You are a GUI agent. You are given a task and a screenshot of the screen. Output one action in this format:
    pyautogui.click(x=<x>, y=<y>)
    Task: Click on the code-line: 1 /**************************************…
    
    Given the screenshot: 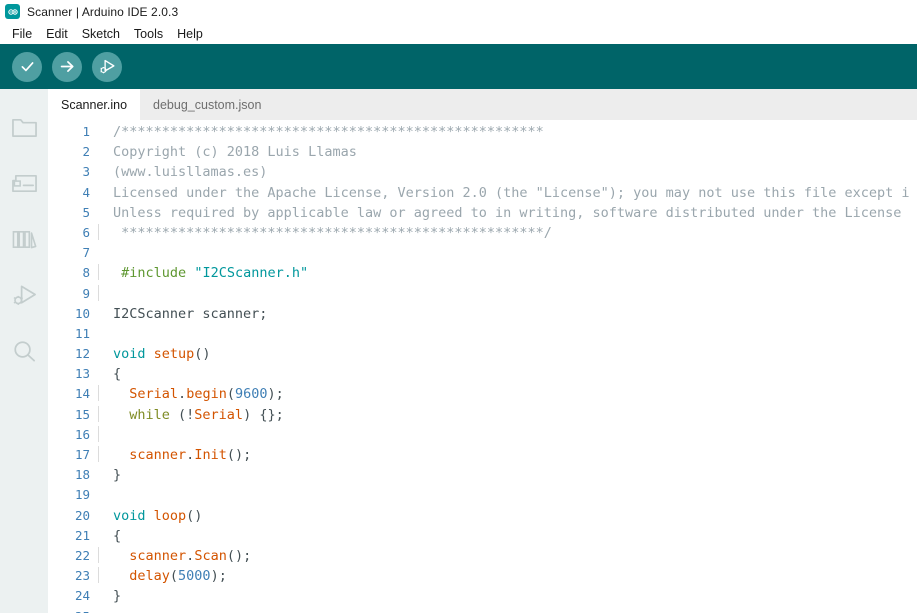 What is the action you would take?
    pyautogui.click(x=482, y=132)
    